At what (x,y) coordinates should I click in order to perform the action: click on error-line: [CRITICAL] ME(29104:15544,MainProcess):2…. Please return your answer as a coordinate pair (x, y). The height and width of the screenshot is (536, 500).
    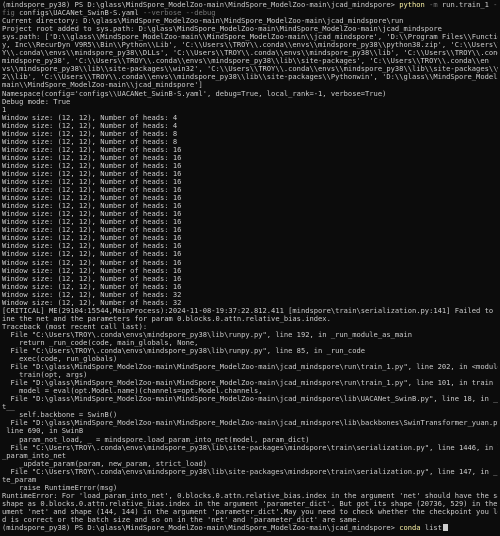
    Looking at the image, I should click on (250, 310).